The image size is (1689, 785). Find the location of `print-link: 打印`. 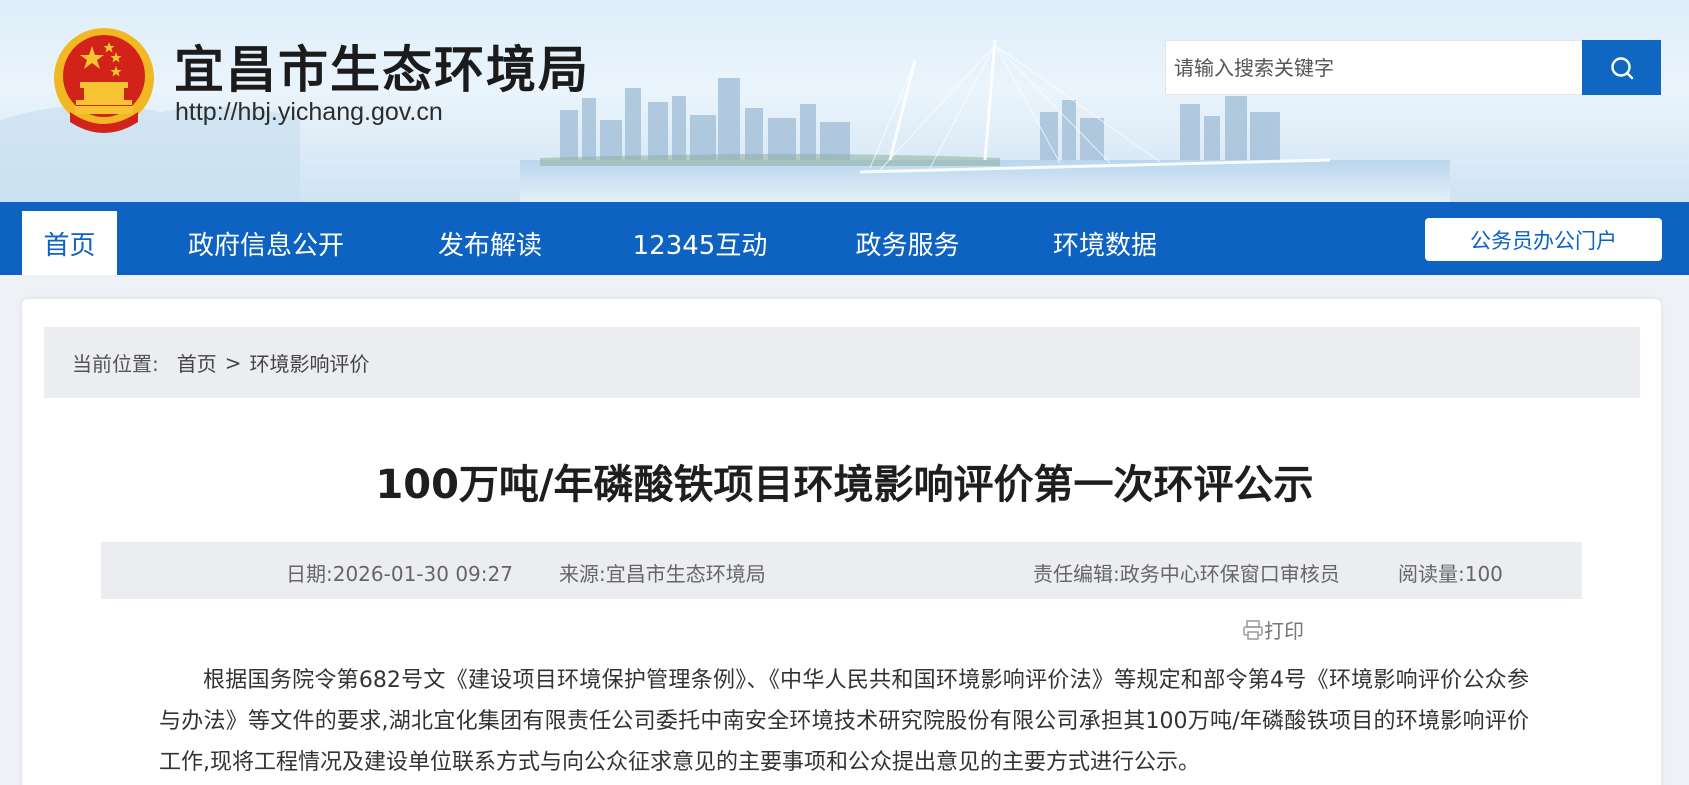

print-link: 打印 is located at coordinates (1273, 629).